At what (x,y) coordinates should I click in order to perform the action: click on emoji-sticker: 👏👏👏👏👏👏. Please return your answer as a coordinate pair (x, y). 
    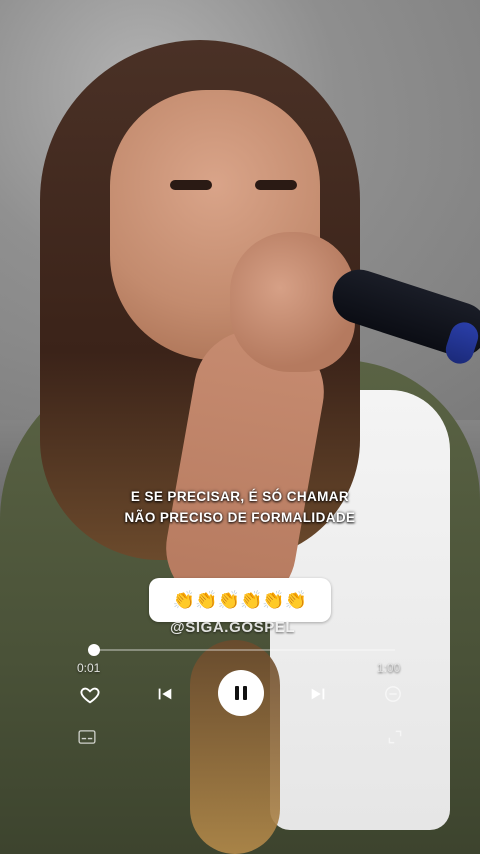
    Looking at the image, I should click on (240, 600).